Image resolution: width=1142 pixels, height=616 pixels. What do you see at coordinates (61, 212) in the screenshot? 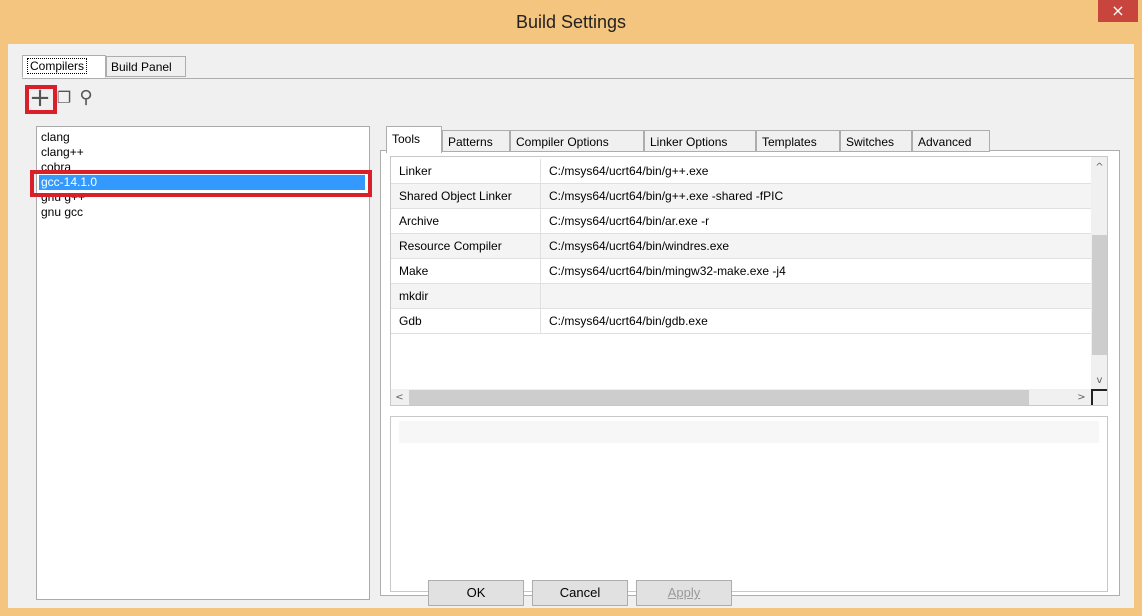
I see `compiler-item-gnu-gcc: gnu gcc` at bounding box center [61, 212].